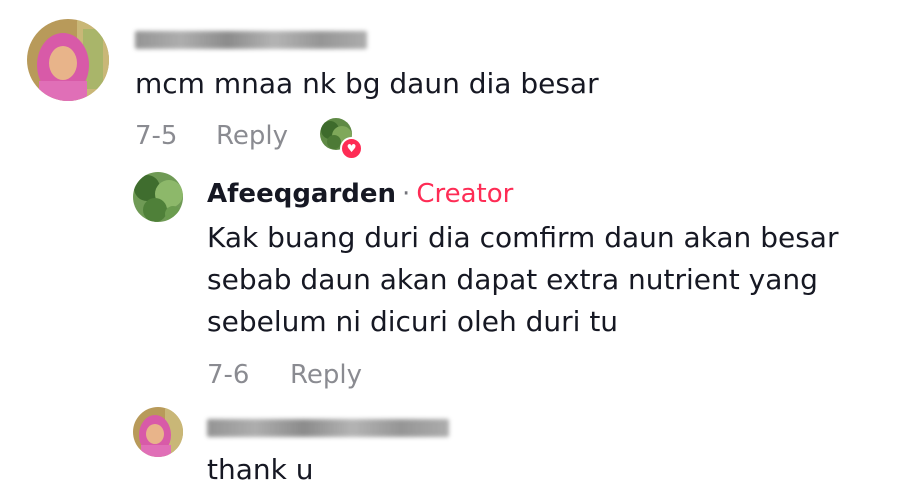 The height and width of the screenshot is (499, 900). Describe the element at coordinates (158, 197) in the screenshot. I see `creator-avatar` at that location.